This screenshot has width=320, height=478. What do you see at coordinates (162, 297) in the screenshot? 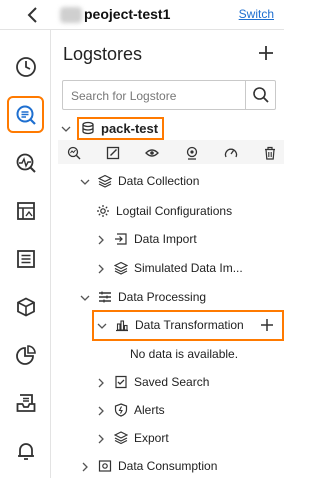
I see `tree-label: Data Processing` at bounding box center [162, 297].